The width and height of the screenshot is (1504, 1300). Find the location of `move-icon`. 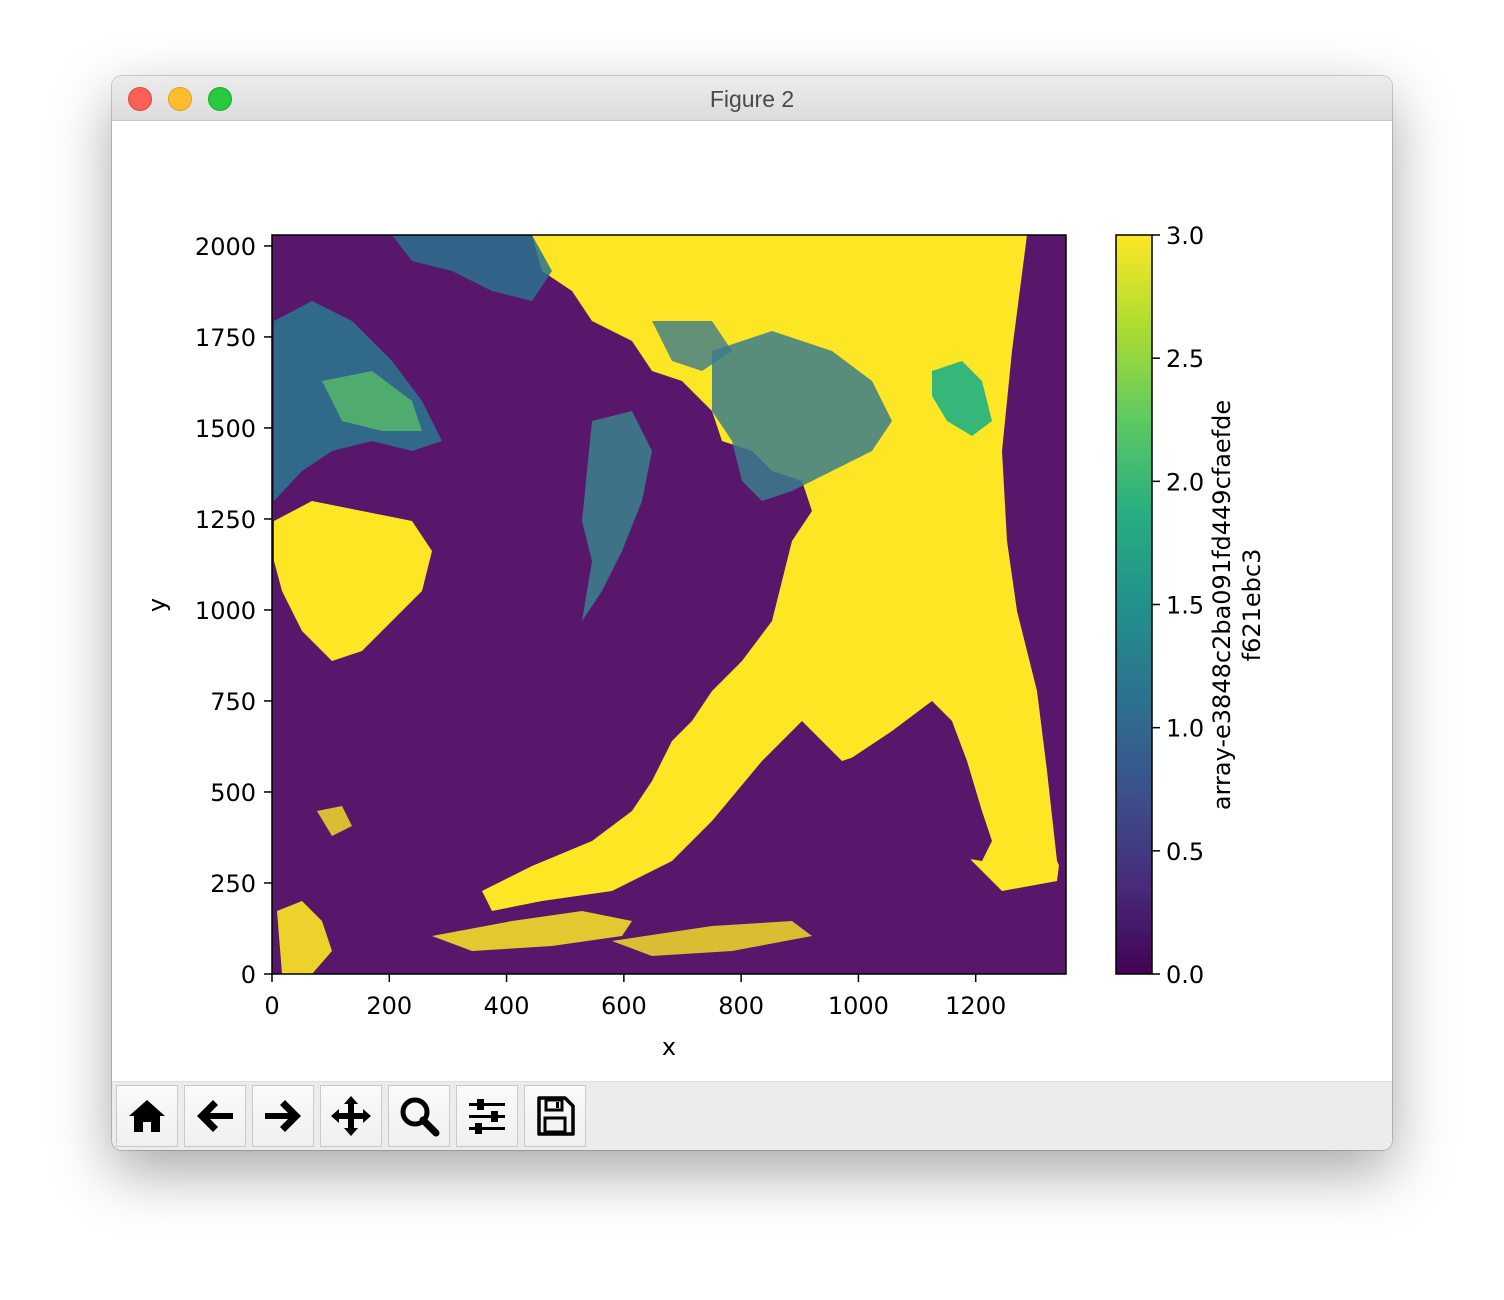

move-icon is located at coordinates (351, 1116).